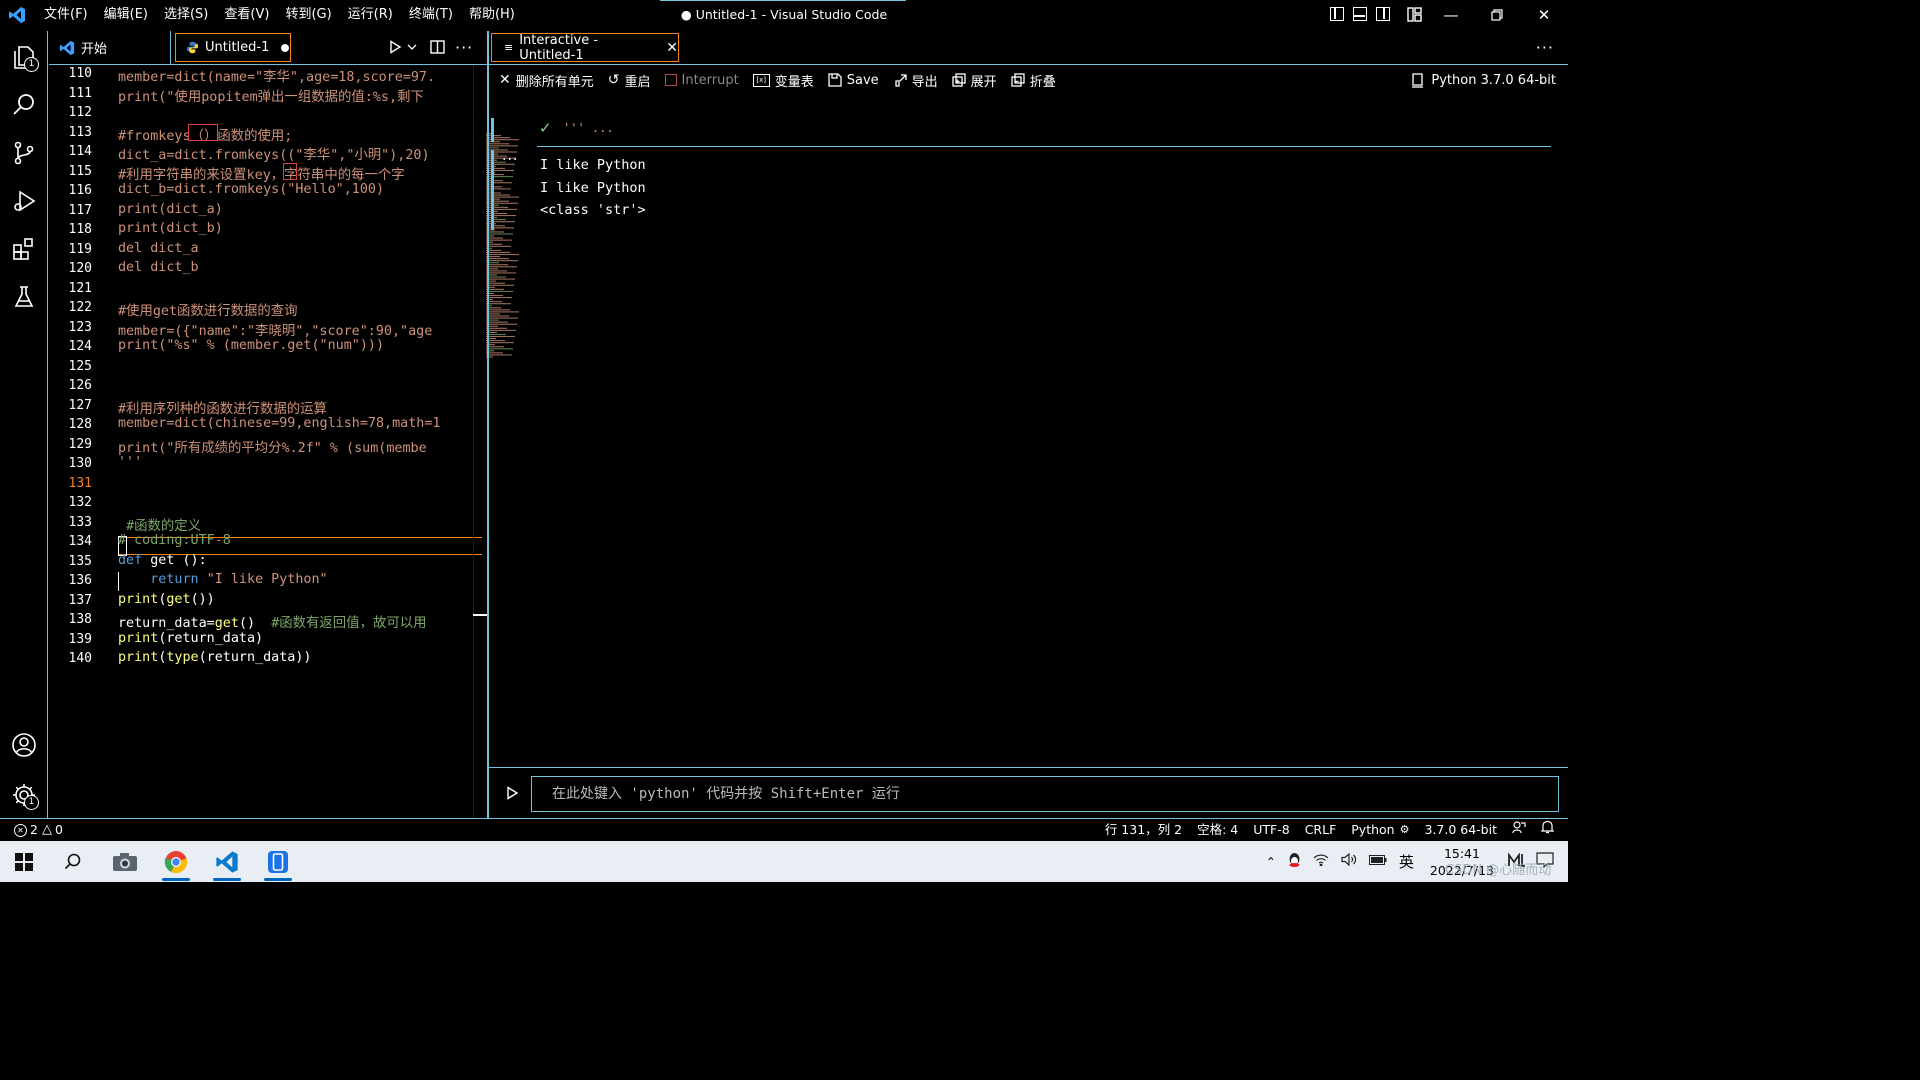 This screenshot has height=1080, width=1920. What do you see at coordinates (24, 795) in the screenshot?
I see `manage-gear-icon: 1` at bounding box center [24, 795].